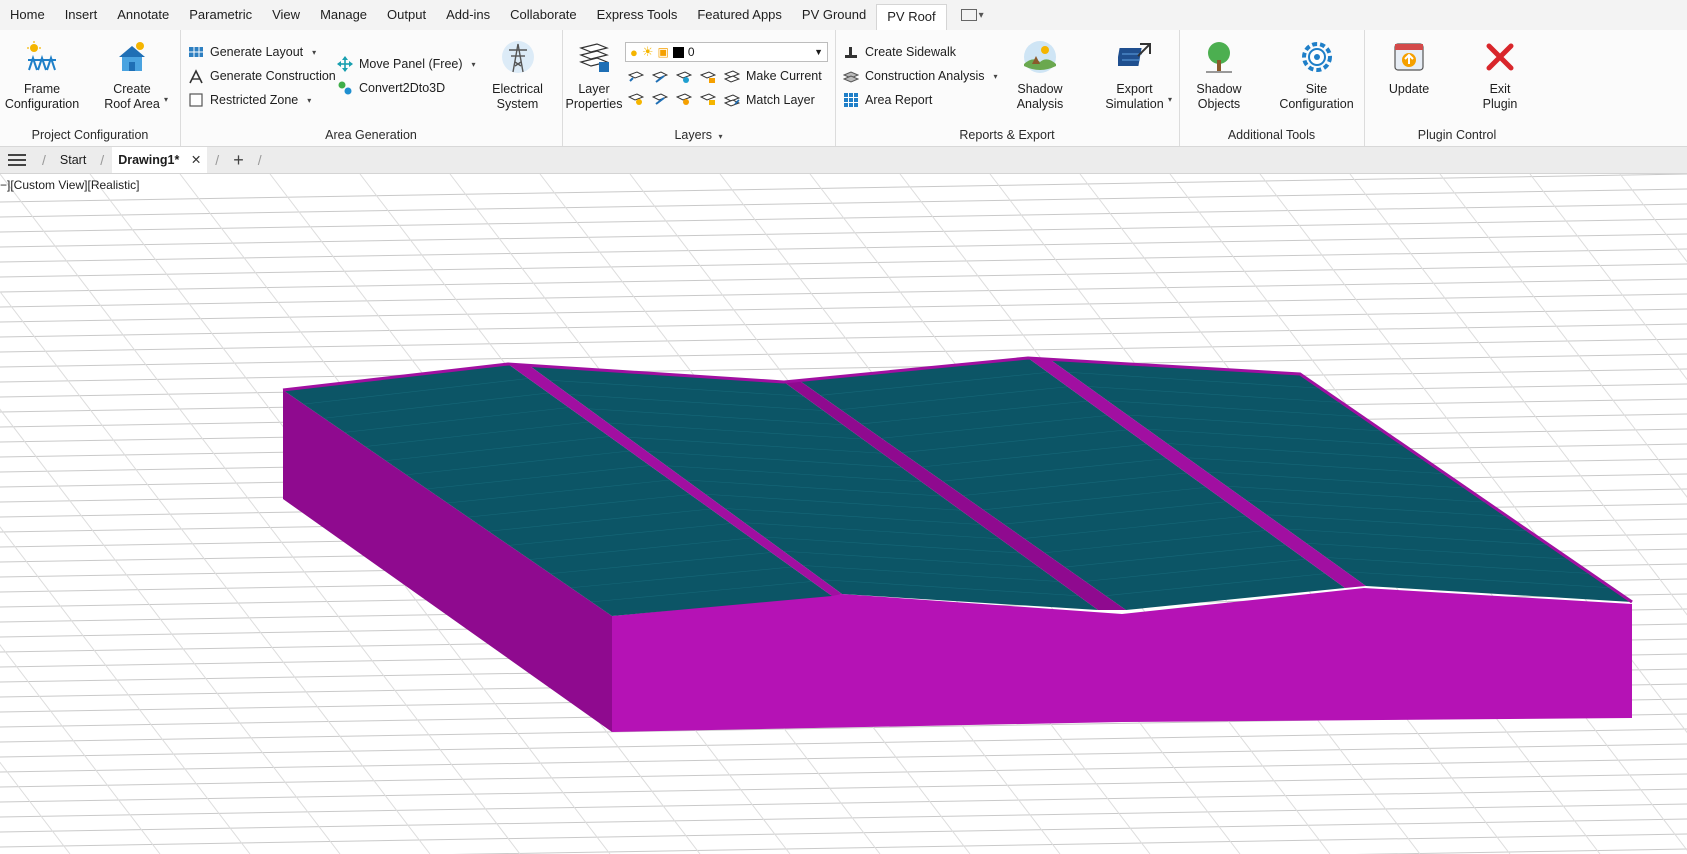 This screenshot has height=854, width=1687. I want to click on site-configuration-label: Site Configuration, so click(1316, 96).